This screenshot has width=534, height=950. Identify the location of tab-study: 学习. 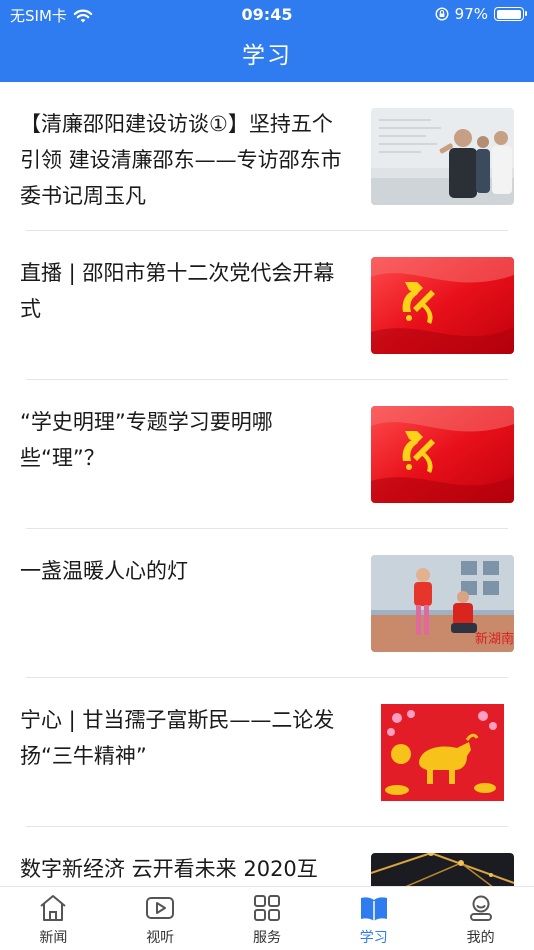
(373, 918).